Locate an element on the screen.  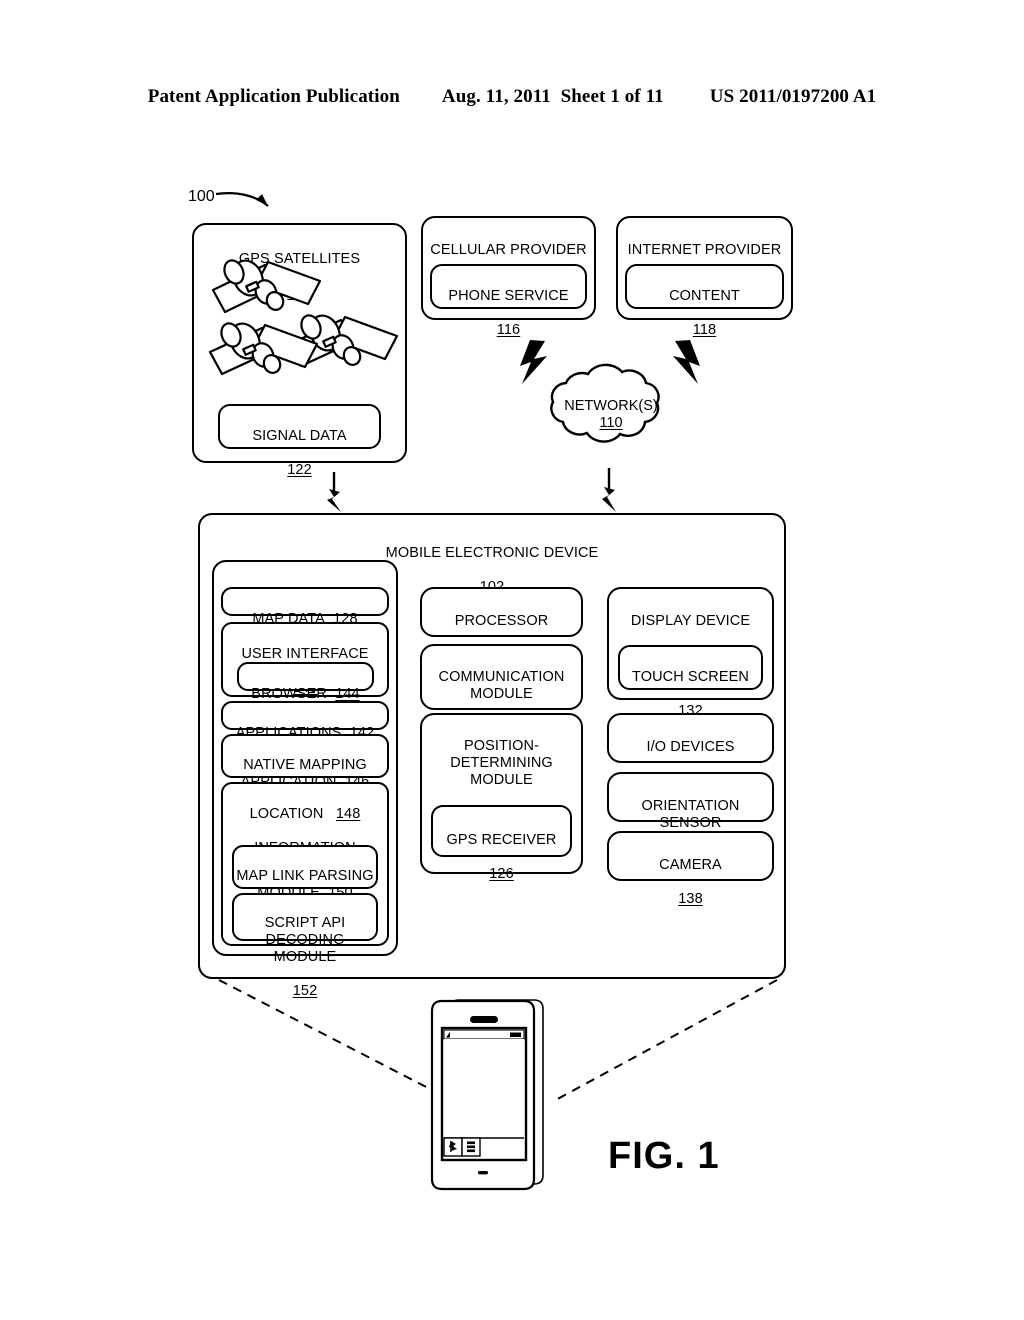
content-title: CONTENT 118 is located at coordinates (704, 305).